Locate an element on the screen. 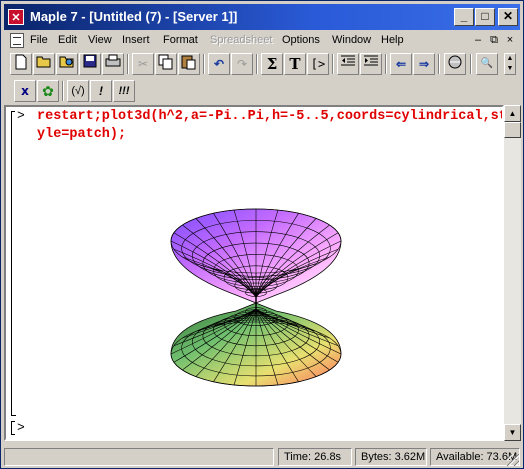 The width and height of the screenshot is (524, 469). menu-help: Help is located at coordinates (392, 40).